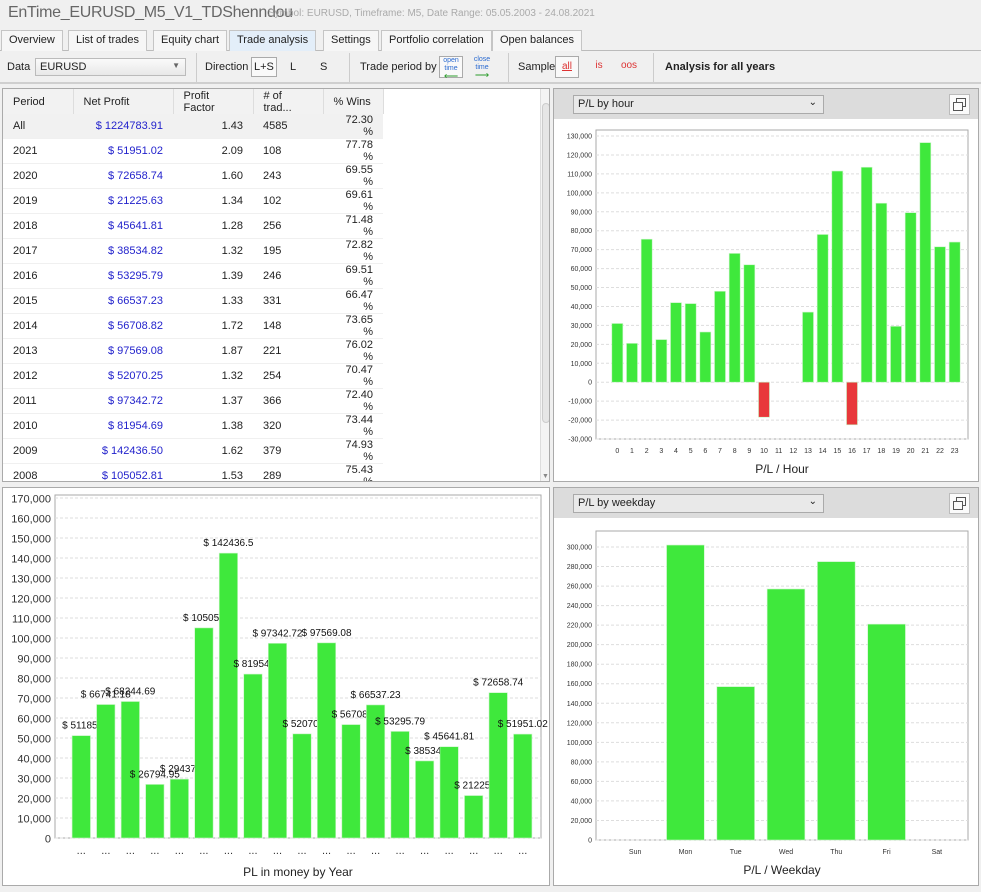 The width and height of the screenshot is (981, 892). Describe the element at coordinates (436, 40) in the screenshot. I see `tab-portfolio-correlation: Portfolio correlation` at that location.